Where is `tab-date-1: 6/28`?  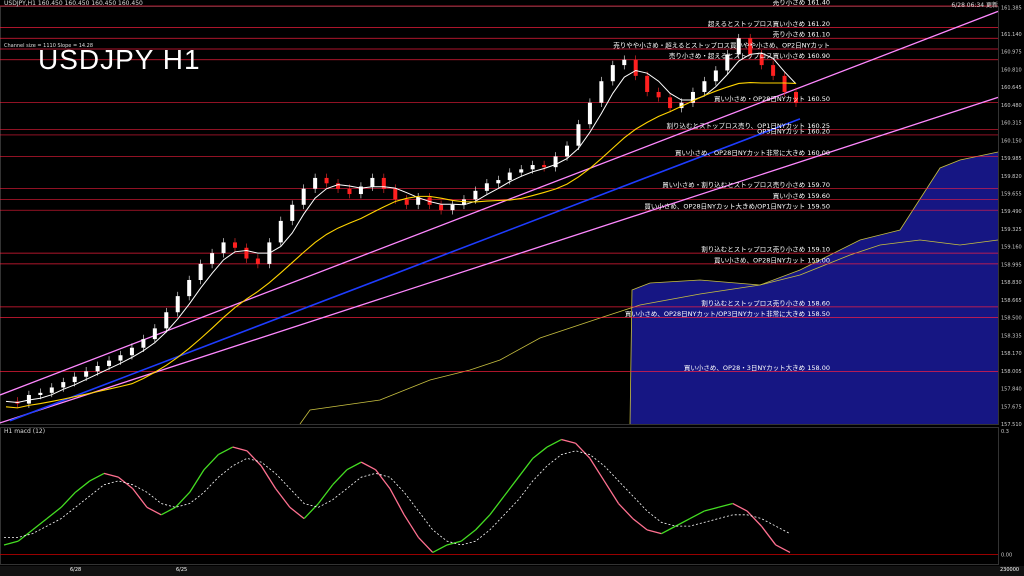 tab-date-1: 6/28 is located at coordinates (75, 571).